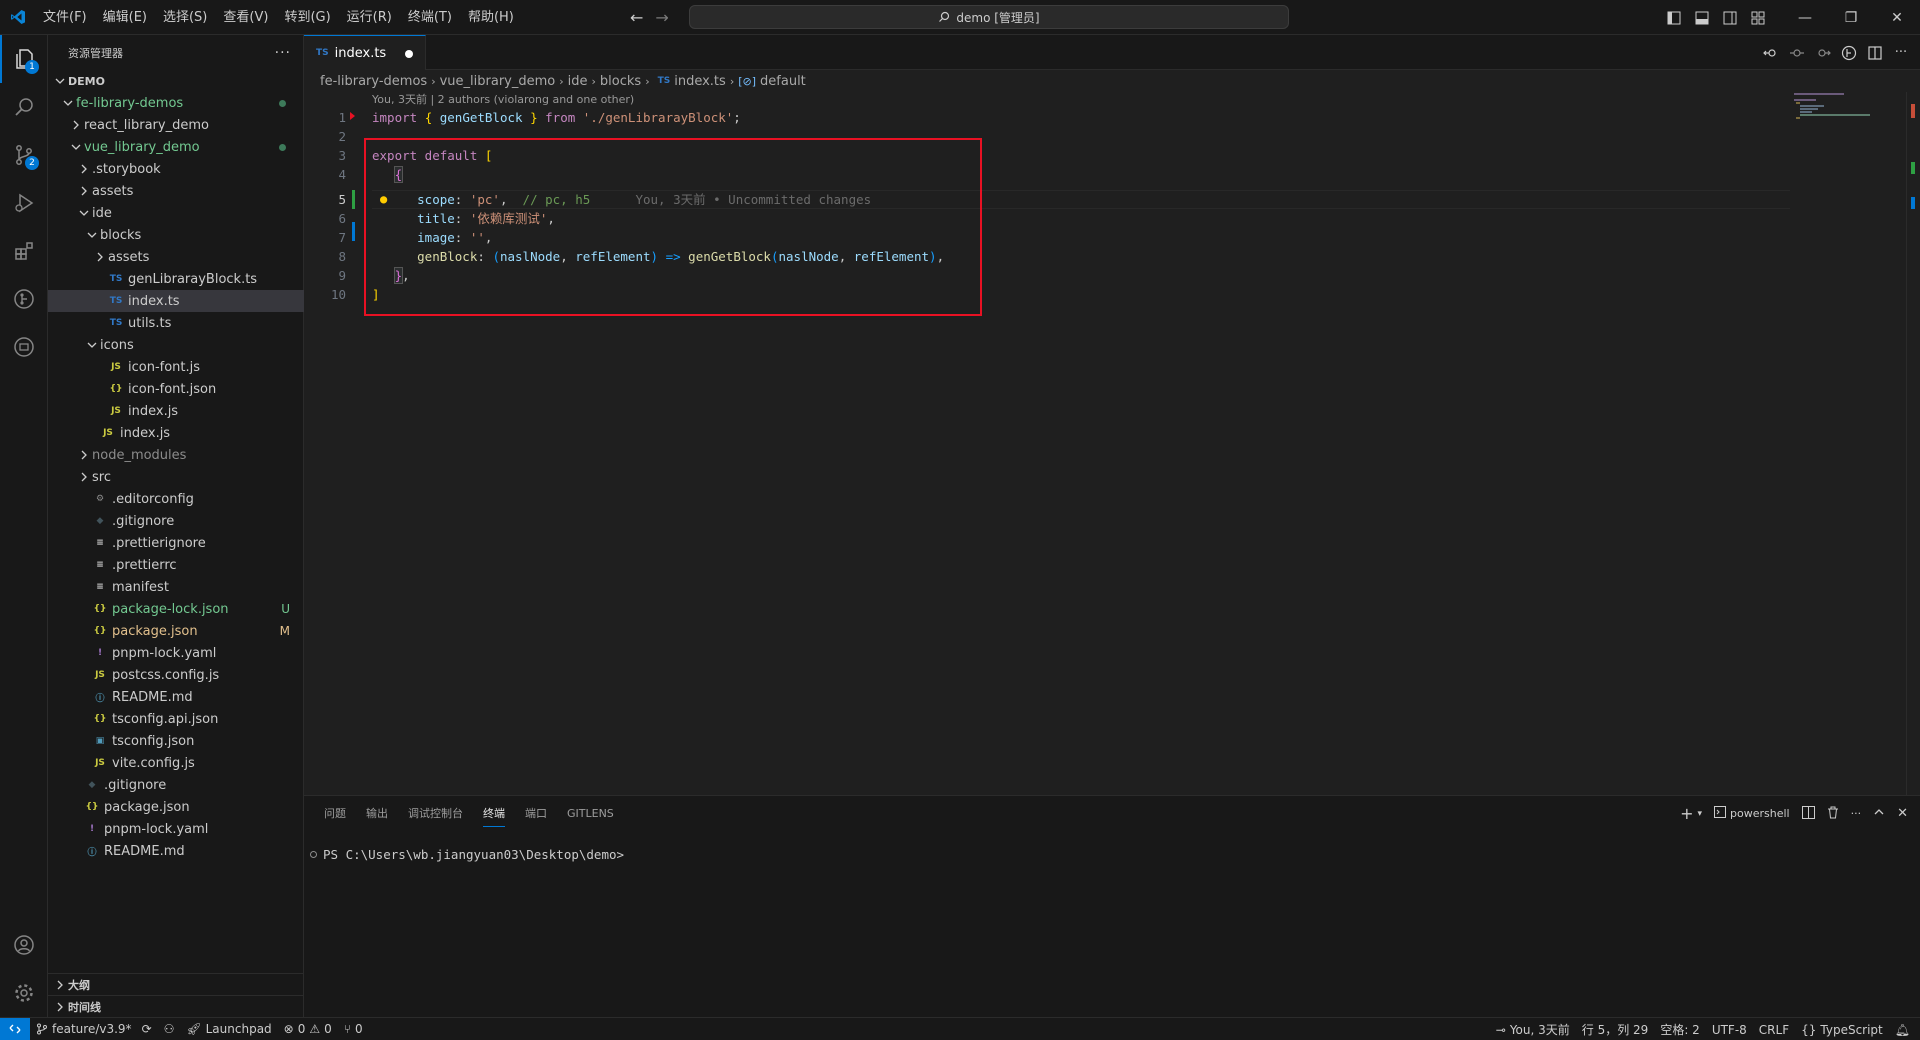 The height and width of the screenshot is (1040, 1920). Describe the element at coordinates (176, 169) in the screenshot. I see `tree-folder: .storybook` at that location.